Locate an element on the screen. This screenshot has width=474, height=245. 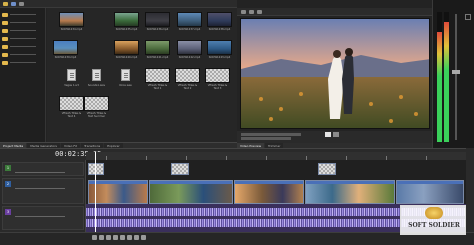
track-header-1: 1 is located at coordinates (43, 169).